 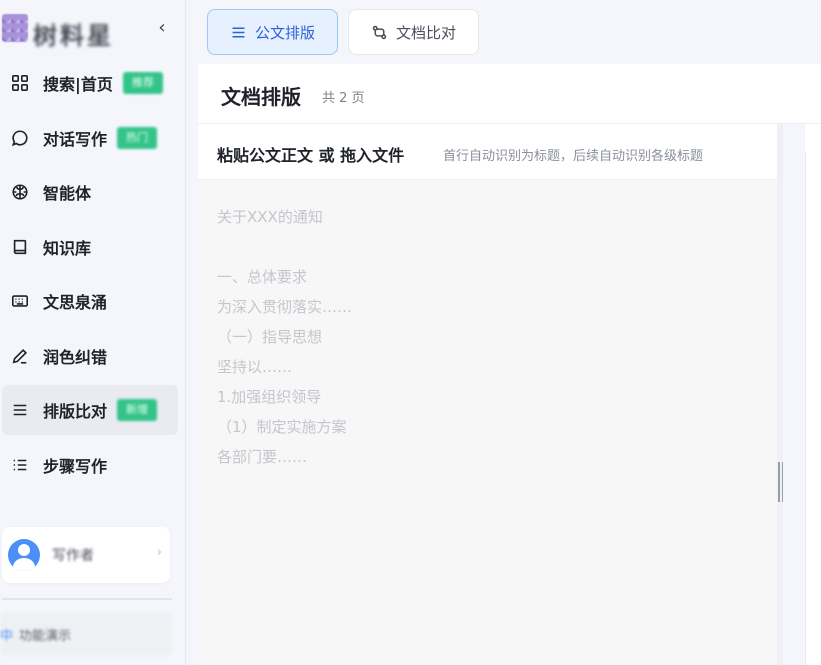 What do you see at coordinates (87, 599) in the screenshot?
I see `divider` at bounding box center [87, 599].